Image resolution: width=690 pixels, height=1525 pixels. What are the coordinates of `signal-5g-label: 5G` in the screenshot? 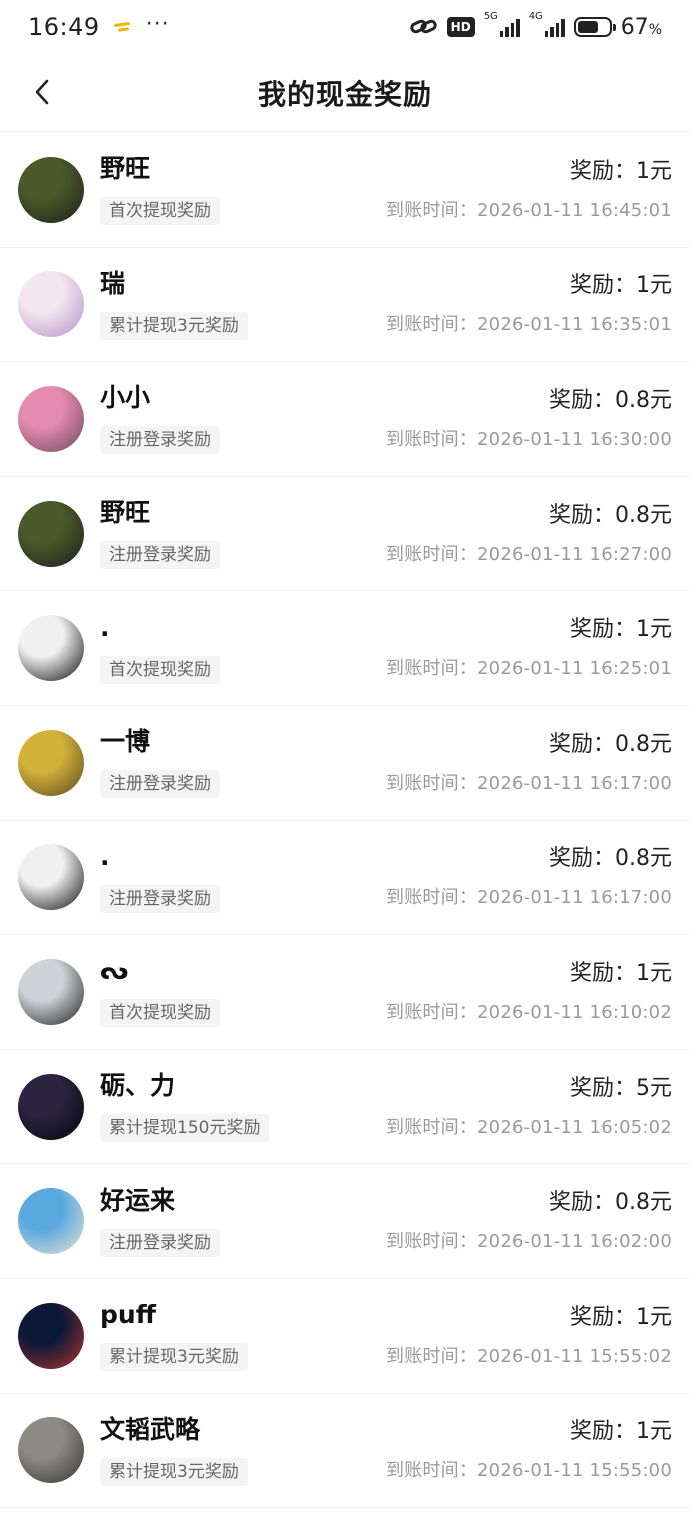 It's located at (490, 16).